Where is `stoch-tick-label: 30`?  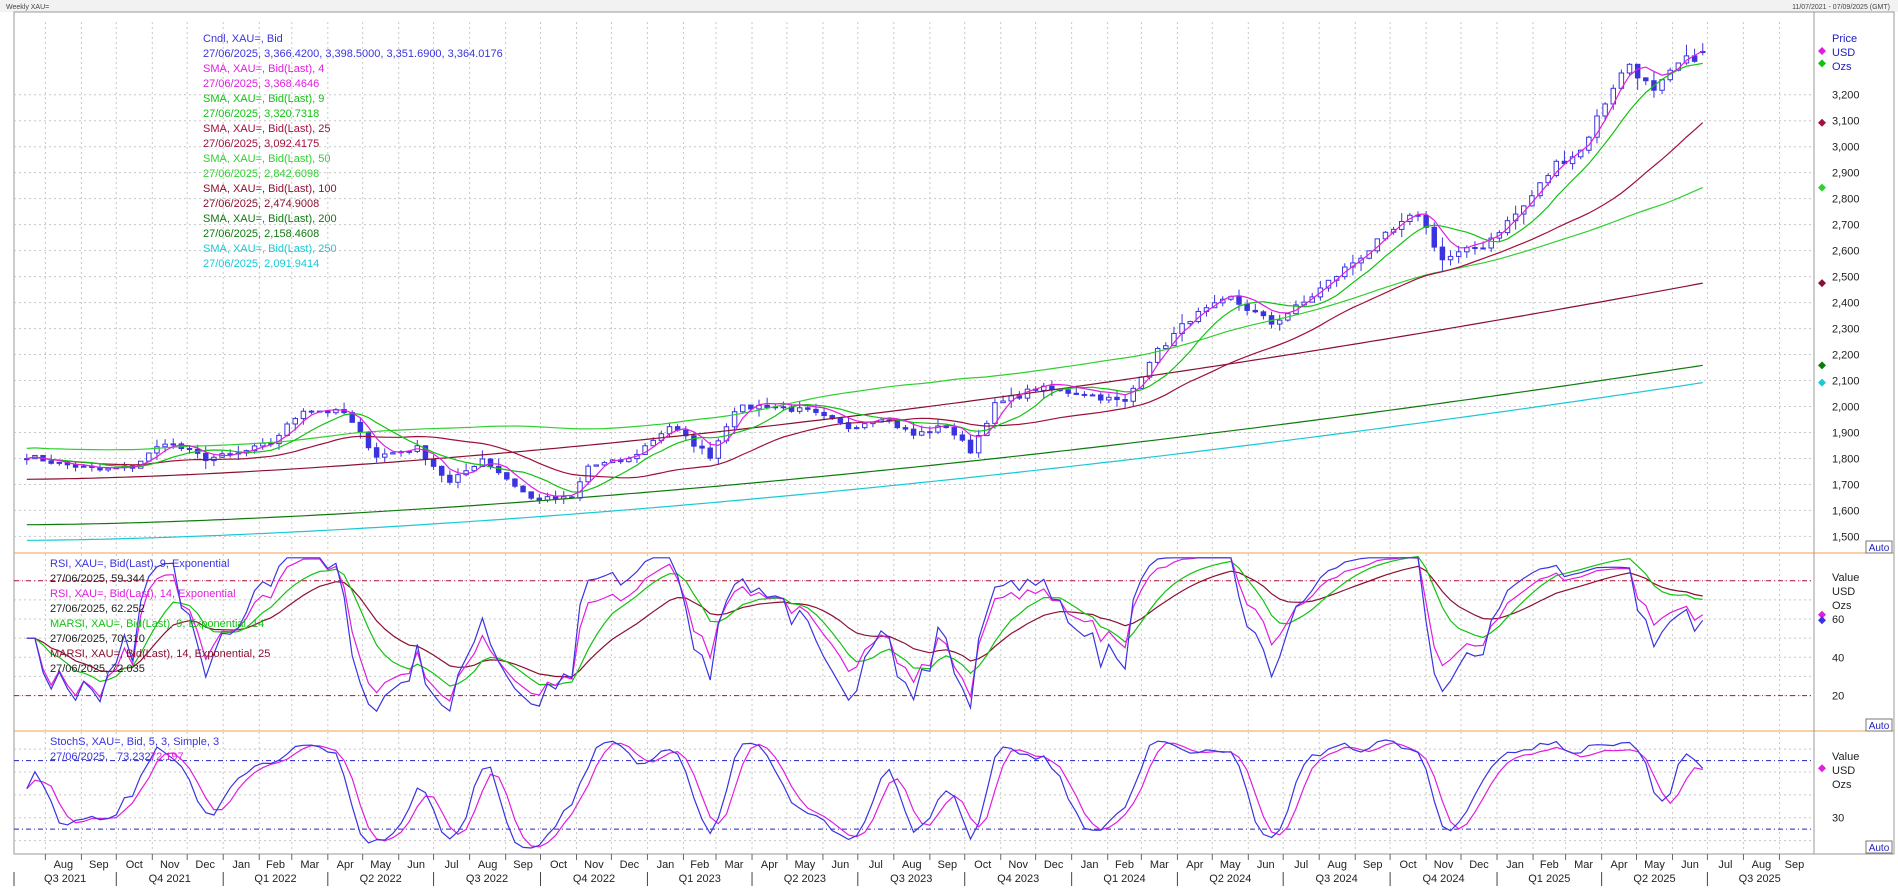
stoch-tick-label: 30 is located at coordinates (1838, 819).